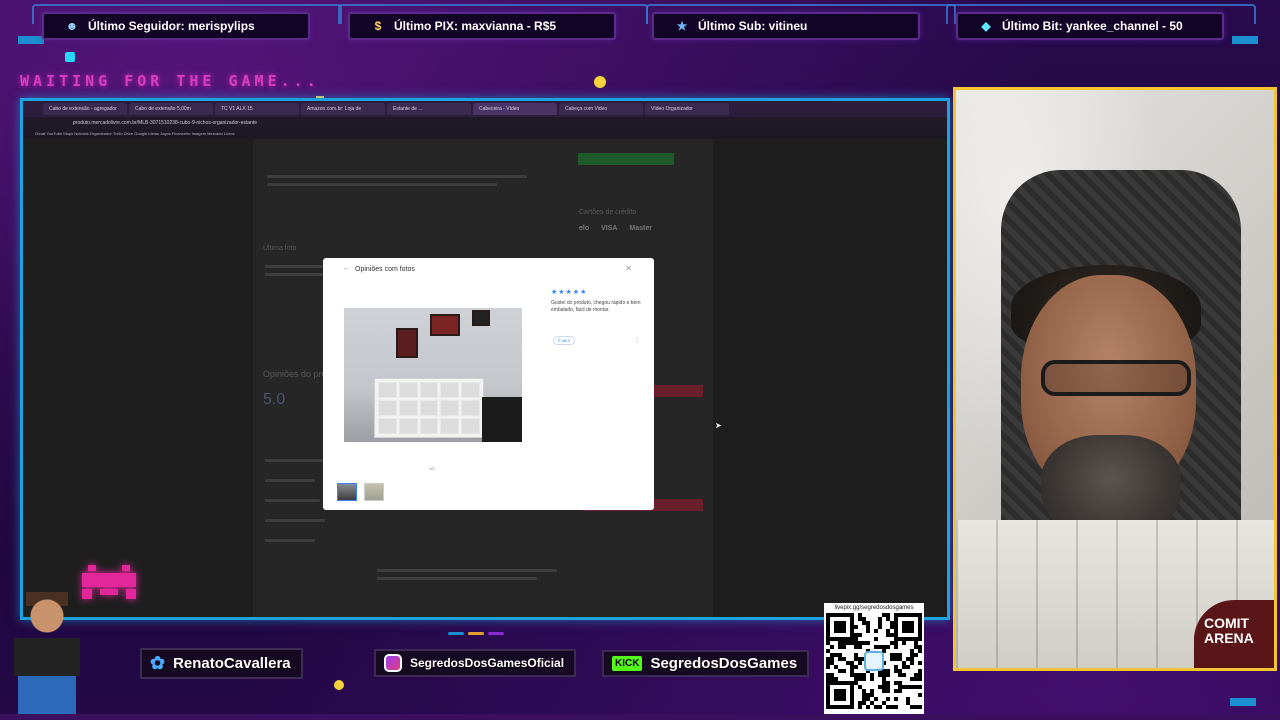 This screenshot has width=1280, height=720. What do you see at coordinates (628, 268) in the screenshot?
I see `close-icon: ✕` at bounding box center [628, 268].